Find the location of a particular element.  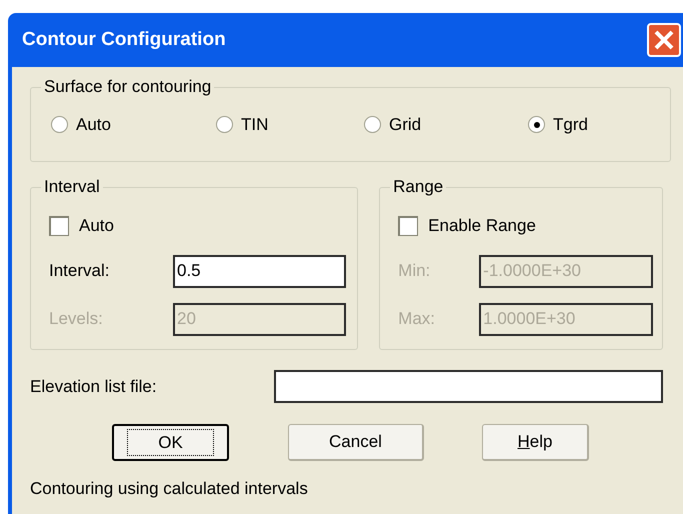

radio-label: Auto is located at coordinates (93, 125).